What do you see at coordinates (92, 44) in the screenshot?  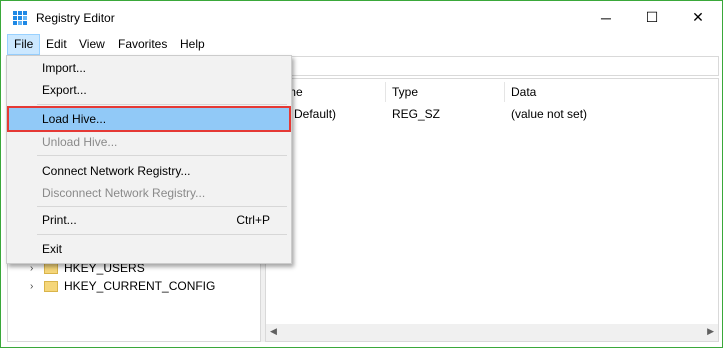 I see `menu-view: View` at bounding box center [92, 44].